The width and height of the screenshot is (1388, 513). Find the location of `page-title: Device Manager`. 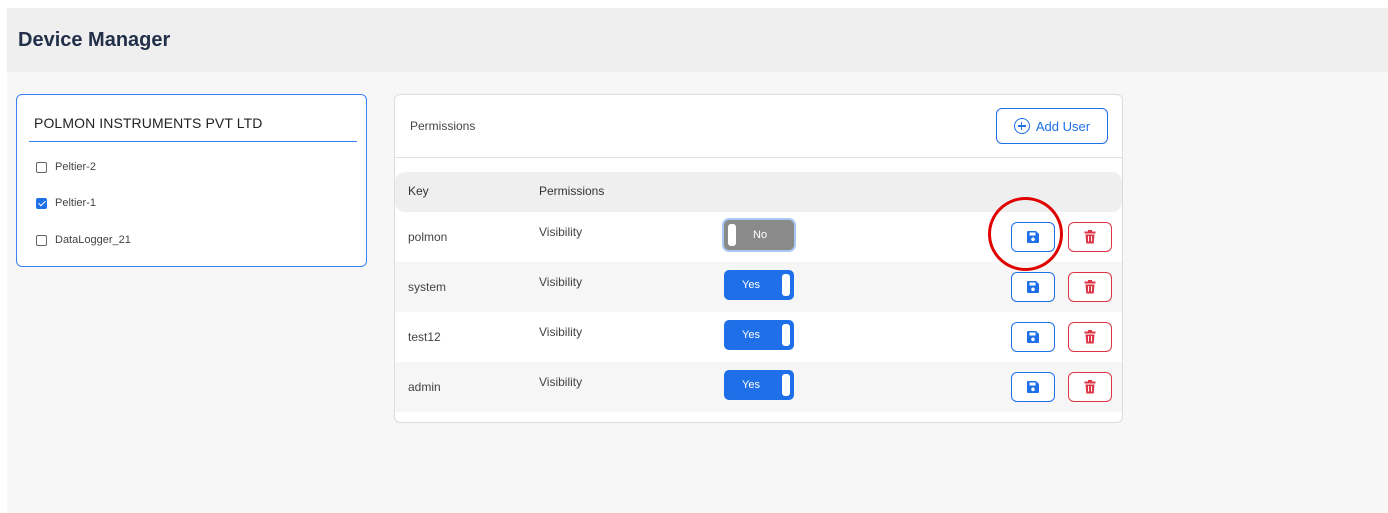

page-title: Device Manager is located at coordinates (94, 39).